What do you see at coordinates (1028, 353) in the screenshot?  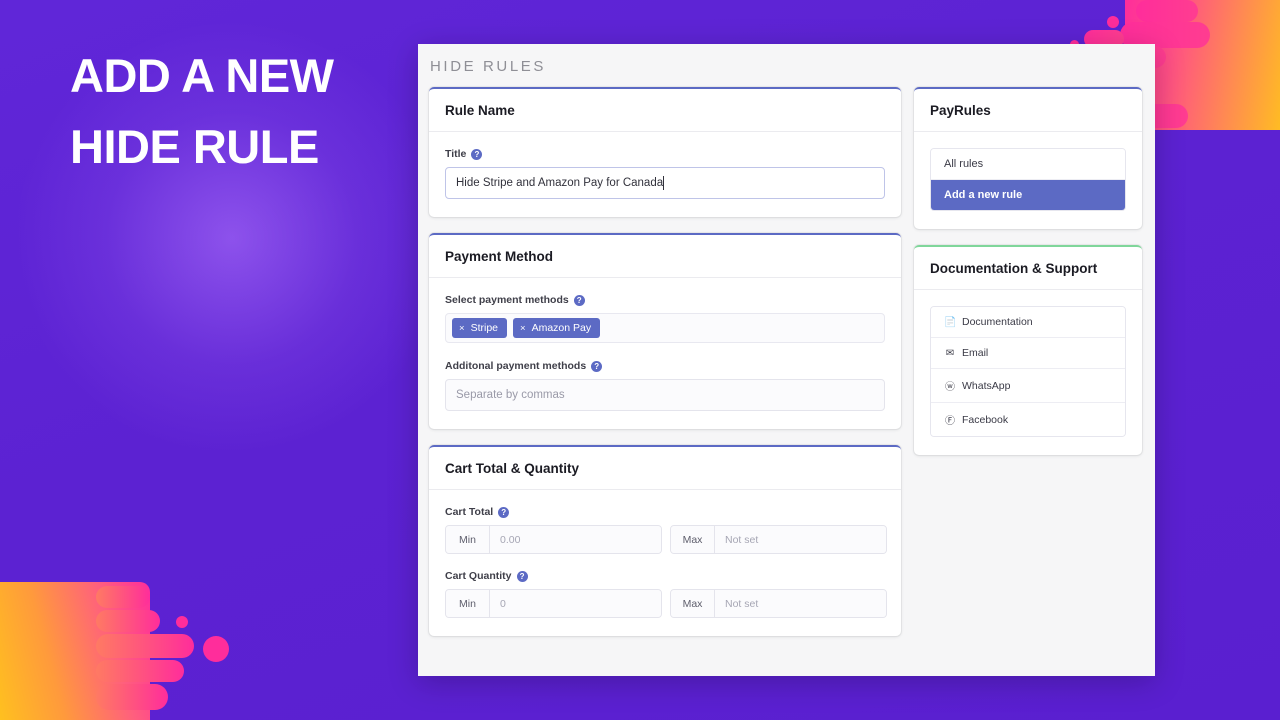 I see `support-item-email: ✉ Email` at bounding box center [1028, 353].